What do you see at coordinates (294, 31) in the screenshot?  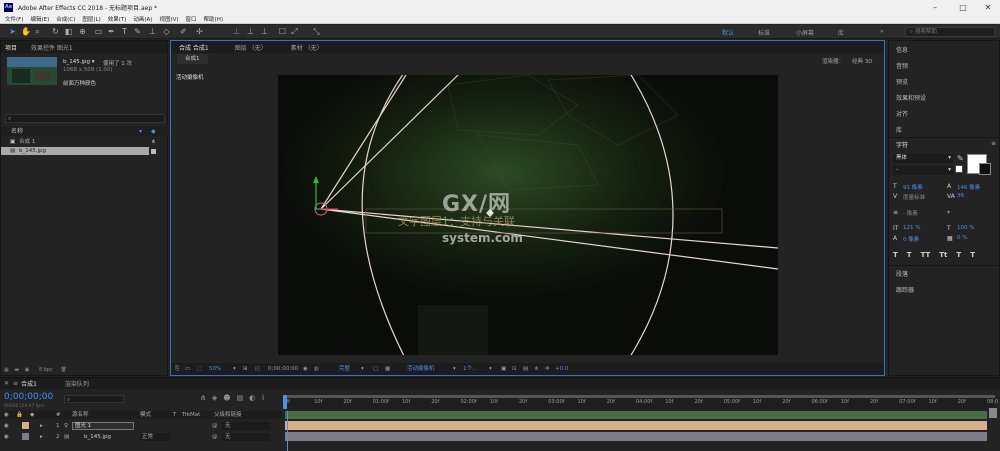 I see `snap-icon: ⤢` at bounding box center [294, 31].